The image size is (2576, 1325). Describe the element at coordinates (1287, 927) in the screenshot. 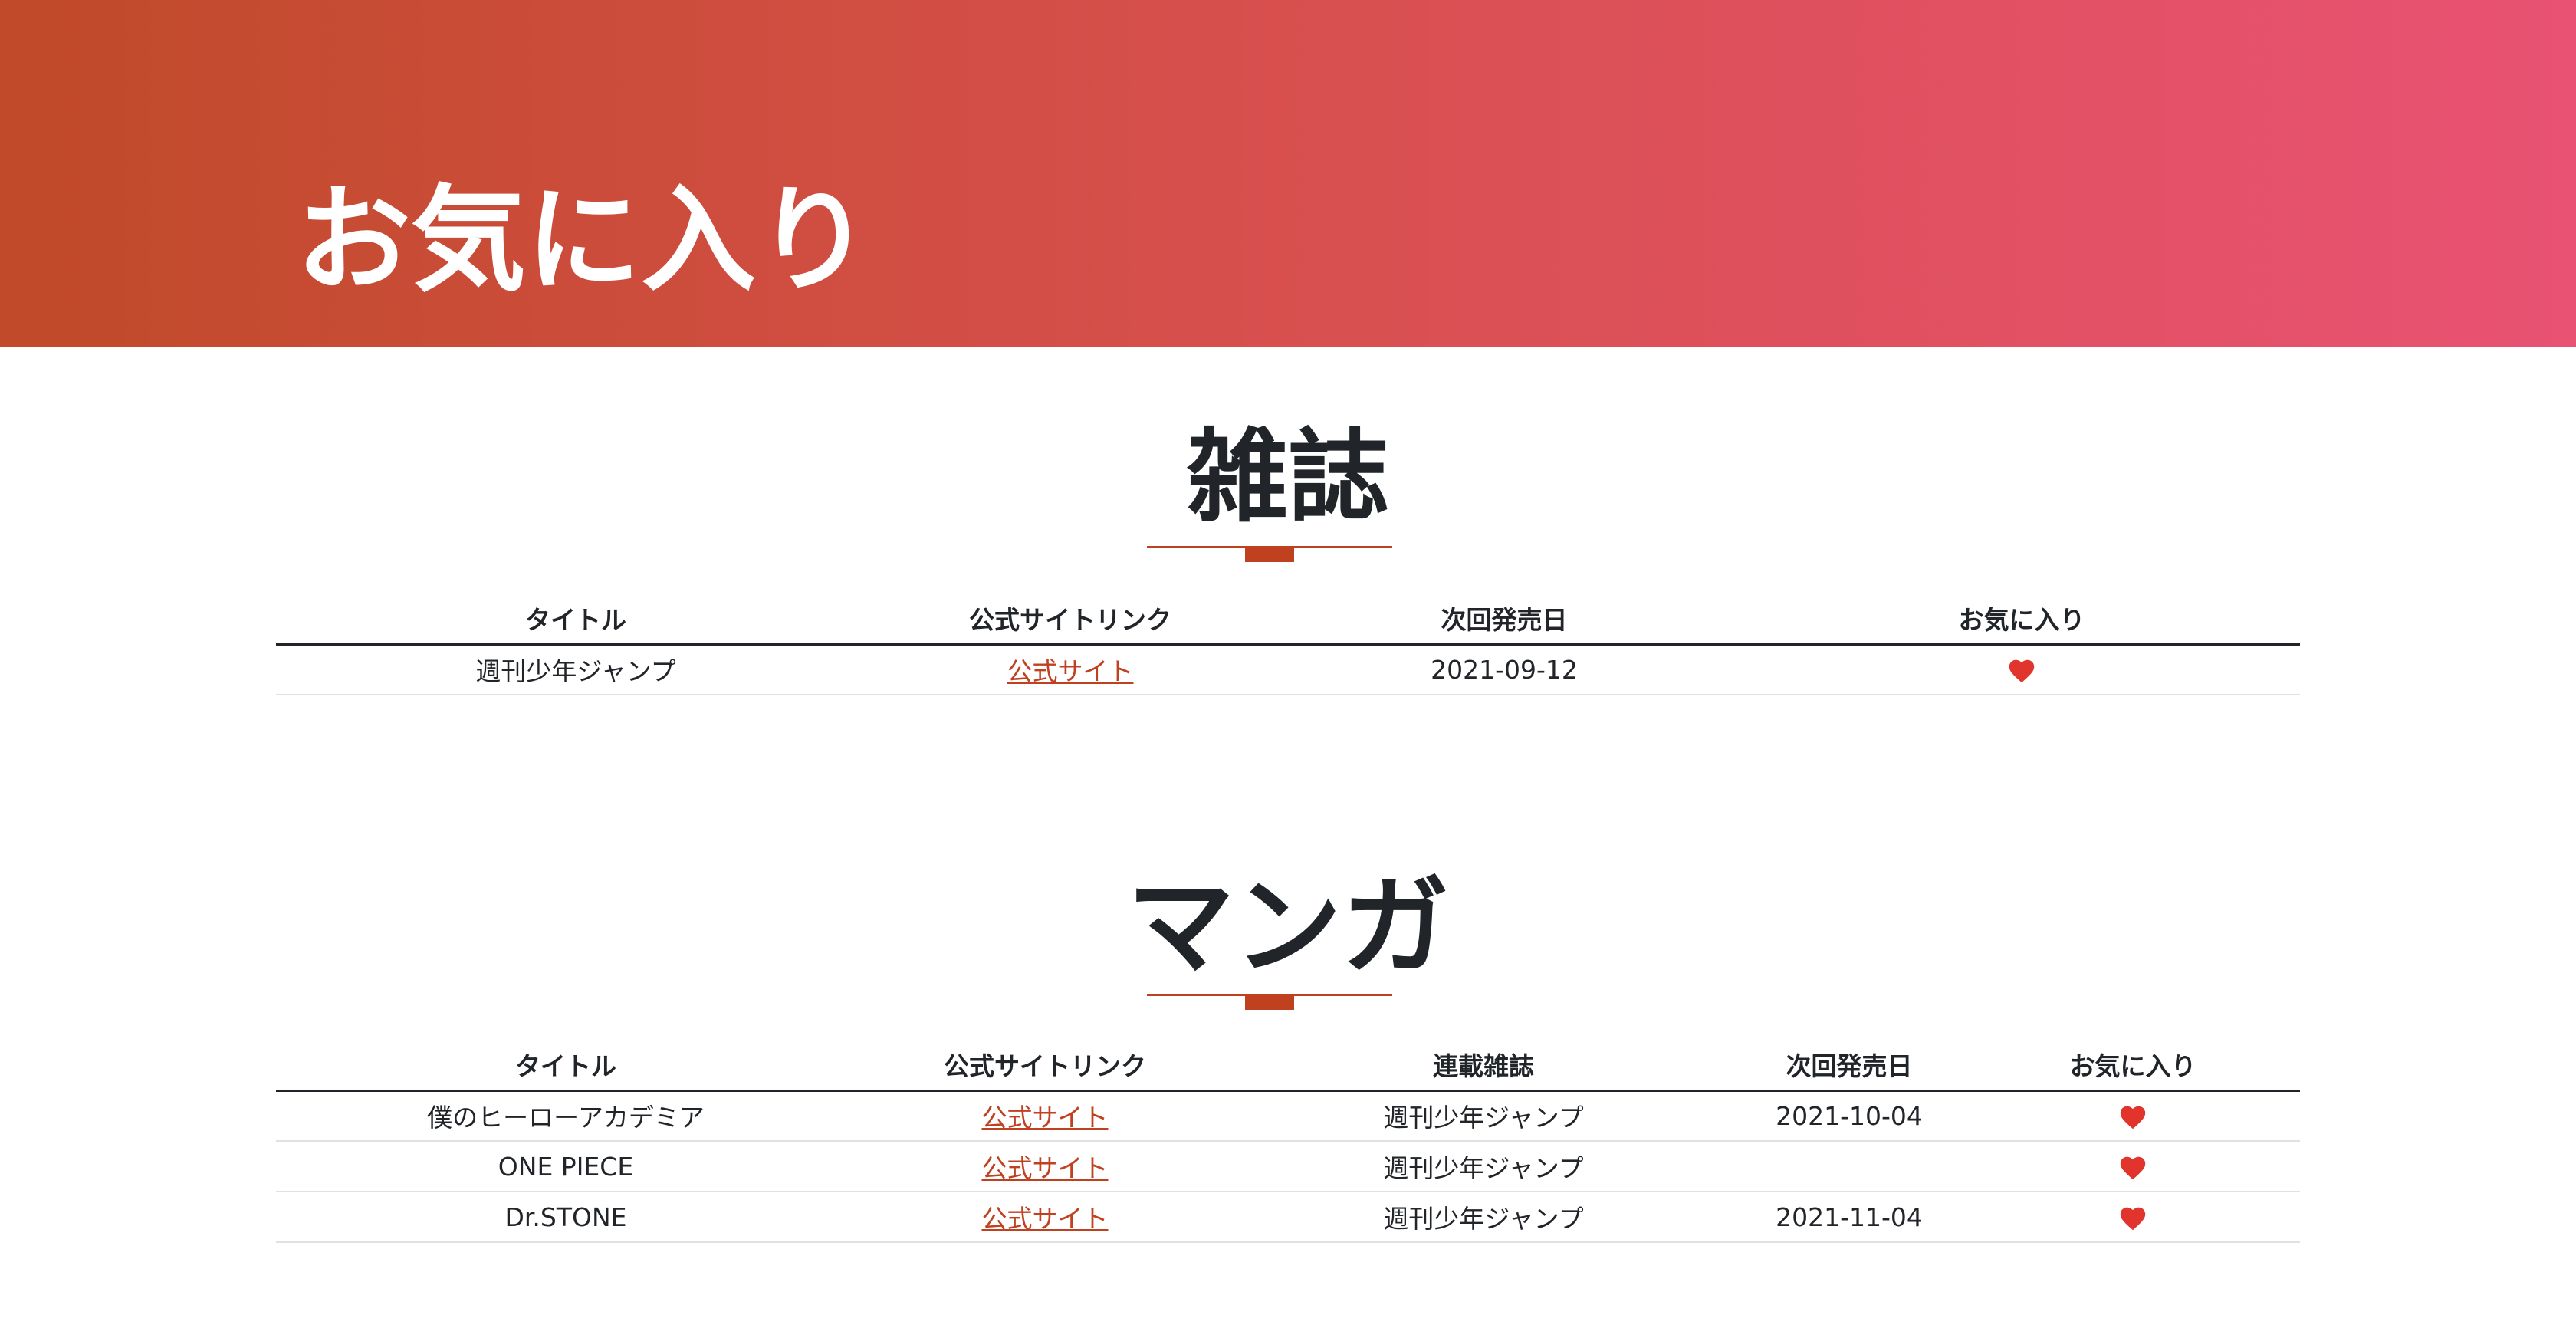

I see `manga-section-heading: マンガ` at that location.